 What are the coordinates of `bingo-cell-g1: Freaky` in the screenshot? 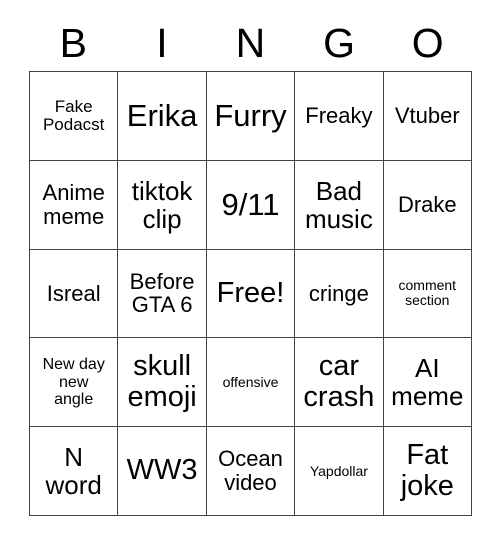 It's located at (339, 116).